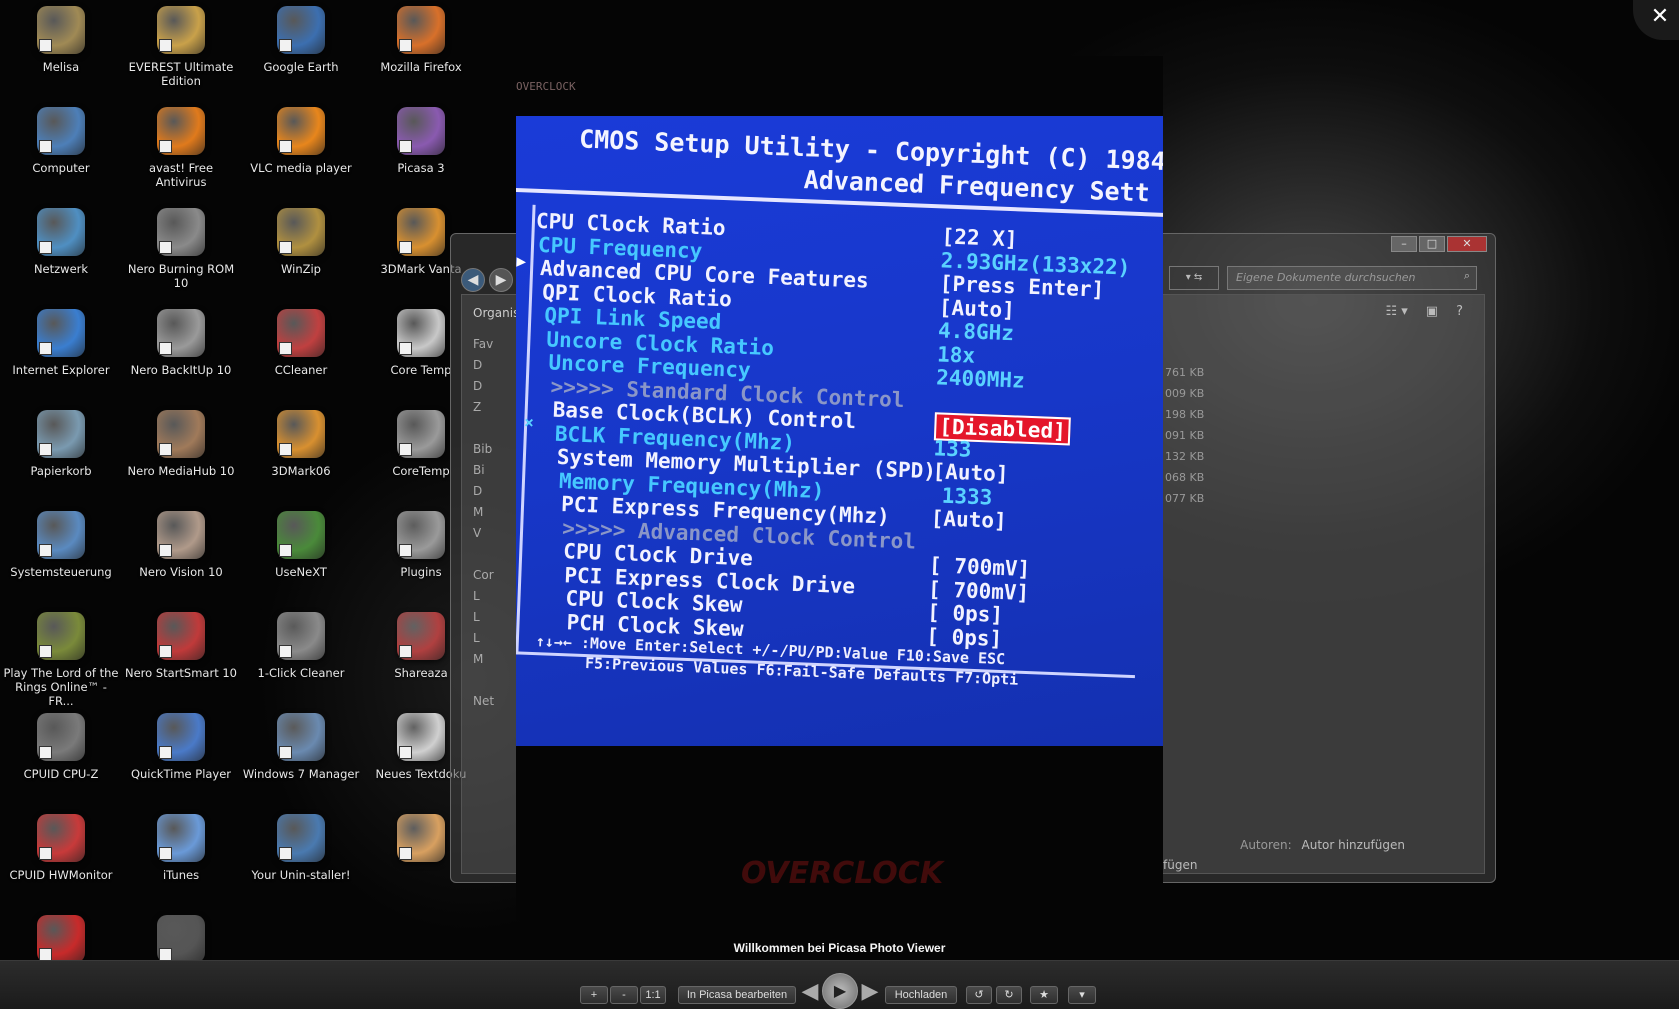  I want to click on desktop-icon: UseNeXT, so click(301, 545).